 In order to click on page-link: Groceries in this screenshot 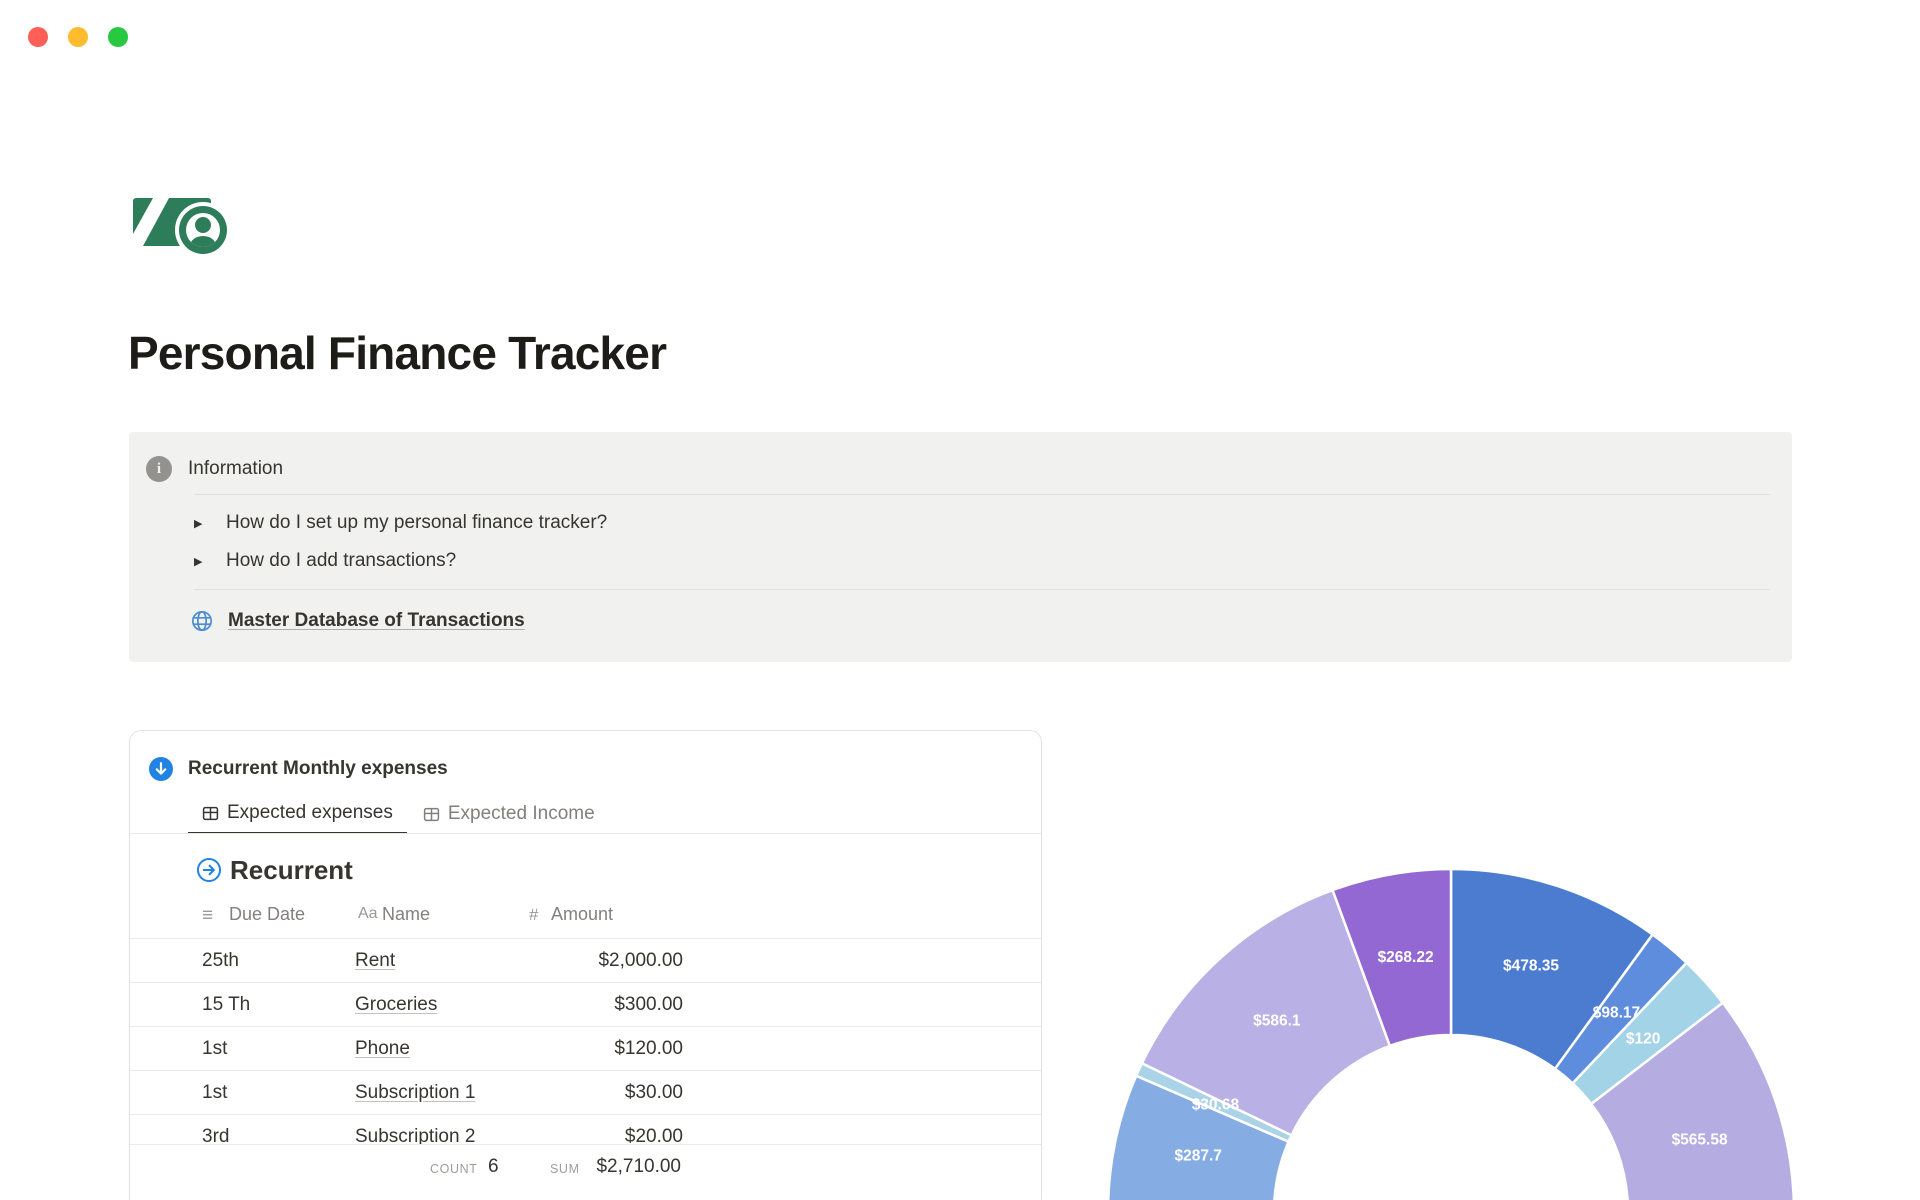, I will do `click(396, 1004)`.